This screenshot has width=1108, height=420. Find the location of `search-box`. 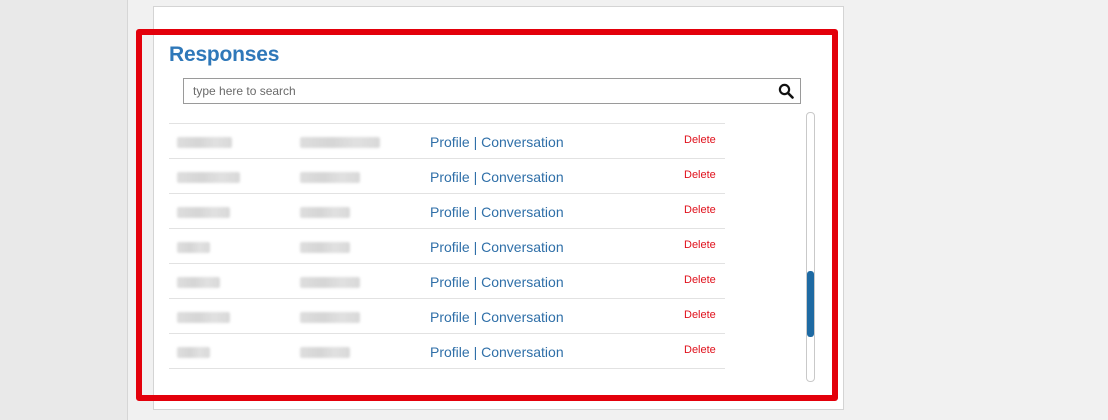

search-box is located at coordinates (492, 91).